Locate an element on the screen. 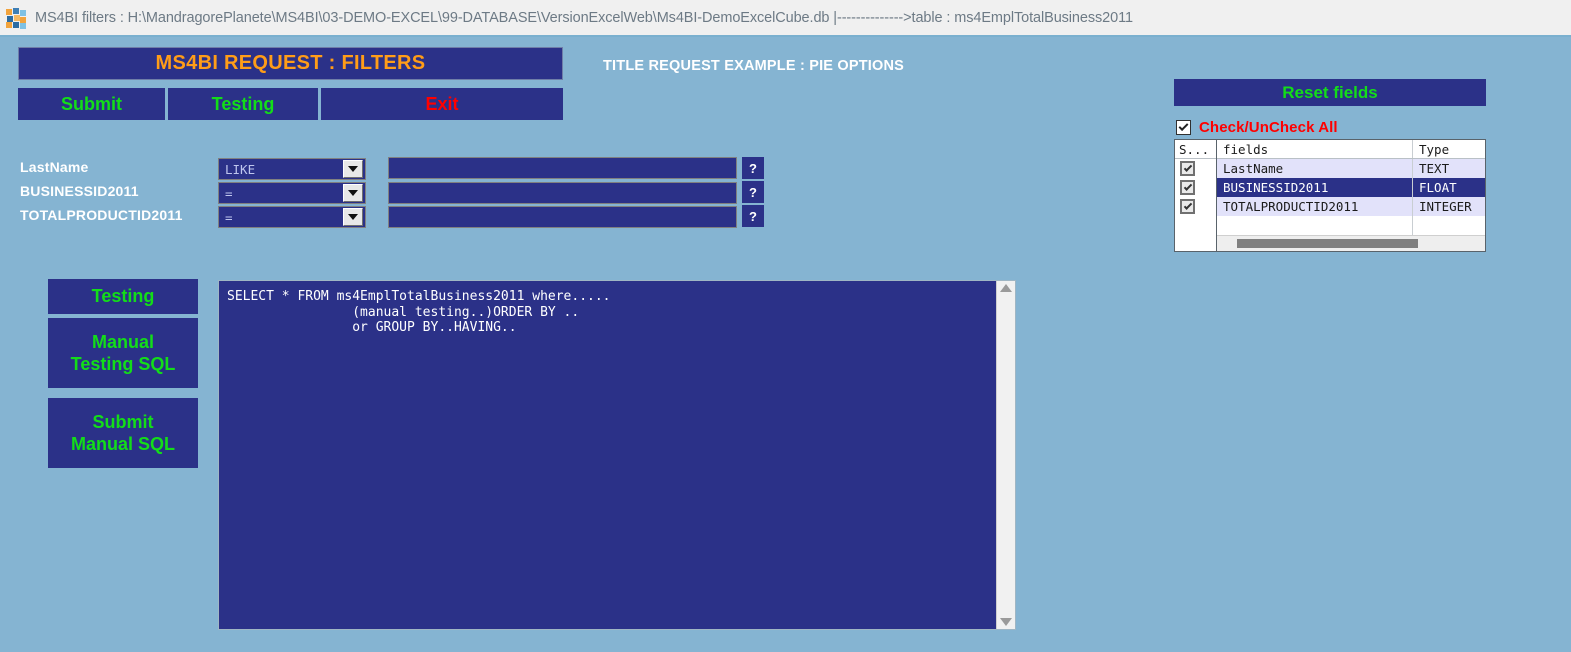 Image resolution: width=1571 pixels, height=652 pixels. help-button-businessid2011: ? is located at coordinates (753, 192).